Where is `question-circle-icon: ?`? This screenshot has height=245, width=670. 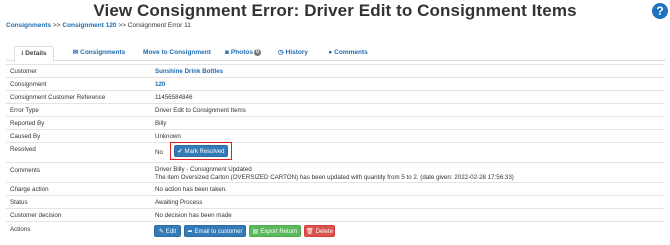
question-circle-icon: ? is located at coordinates (660, 11).